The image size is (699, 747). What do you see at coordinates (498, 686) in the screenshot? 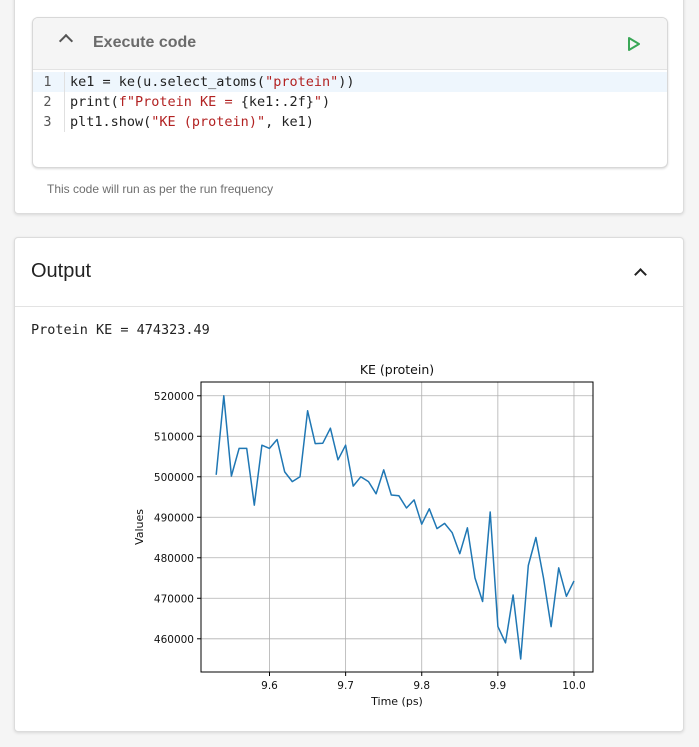
I see `x-tick-label: 9.9` at bounding box center [498, 686].